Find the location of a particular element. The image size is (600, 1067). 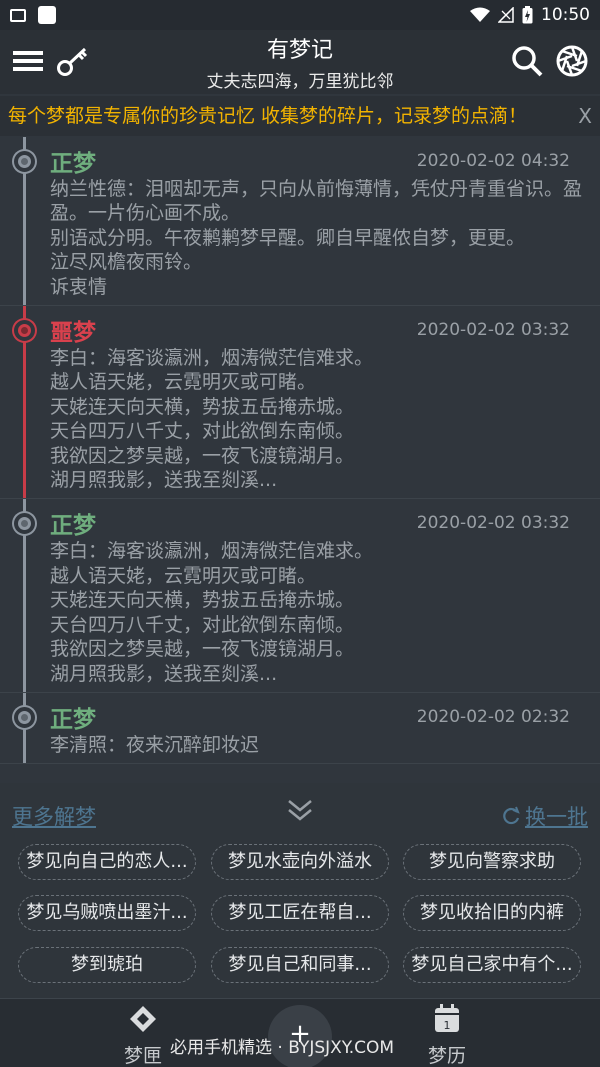

app-header: 有梦记 丈夫志四海，万里犹比邻 is located at coordinates (300, 62).